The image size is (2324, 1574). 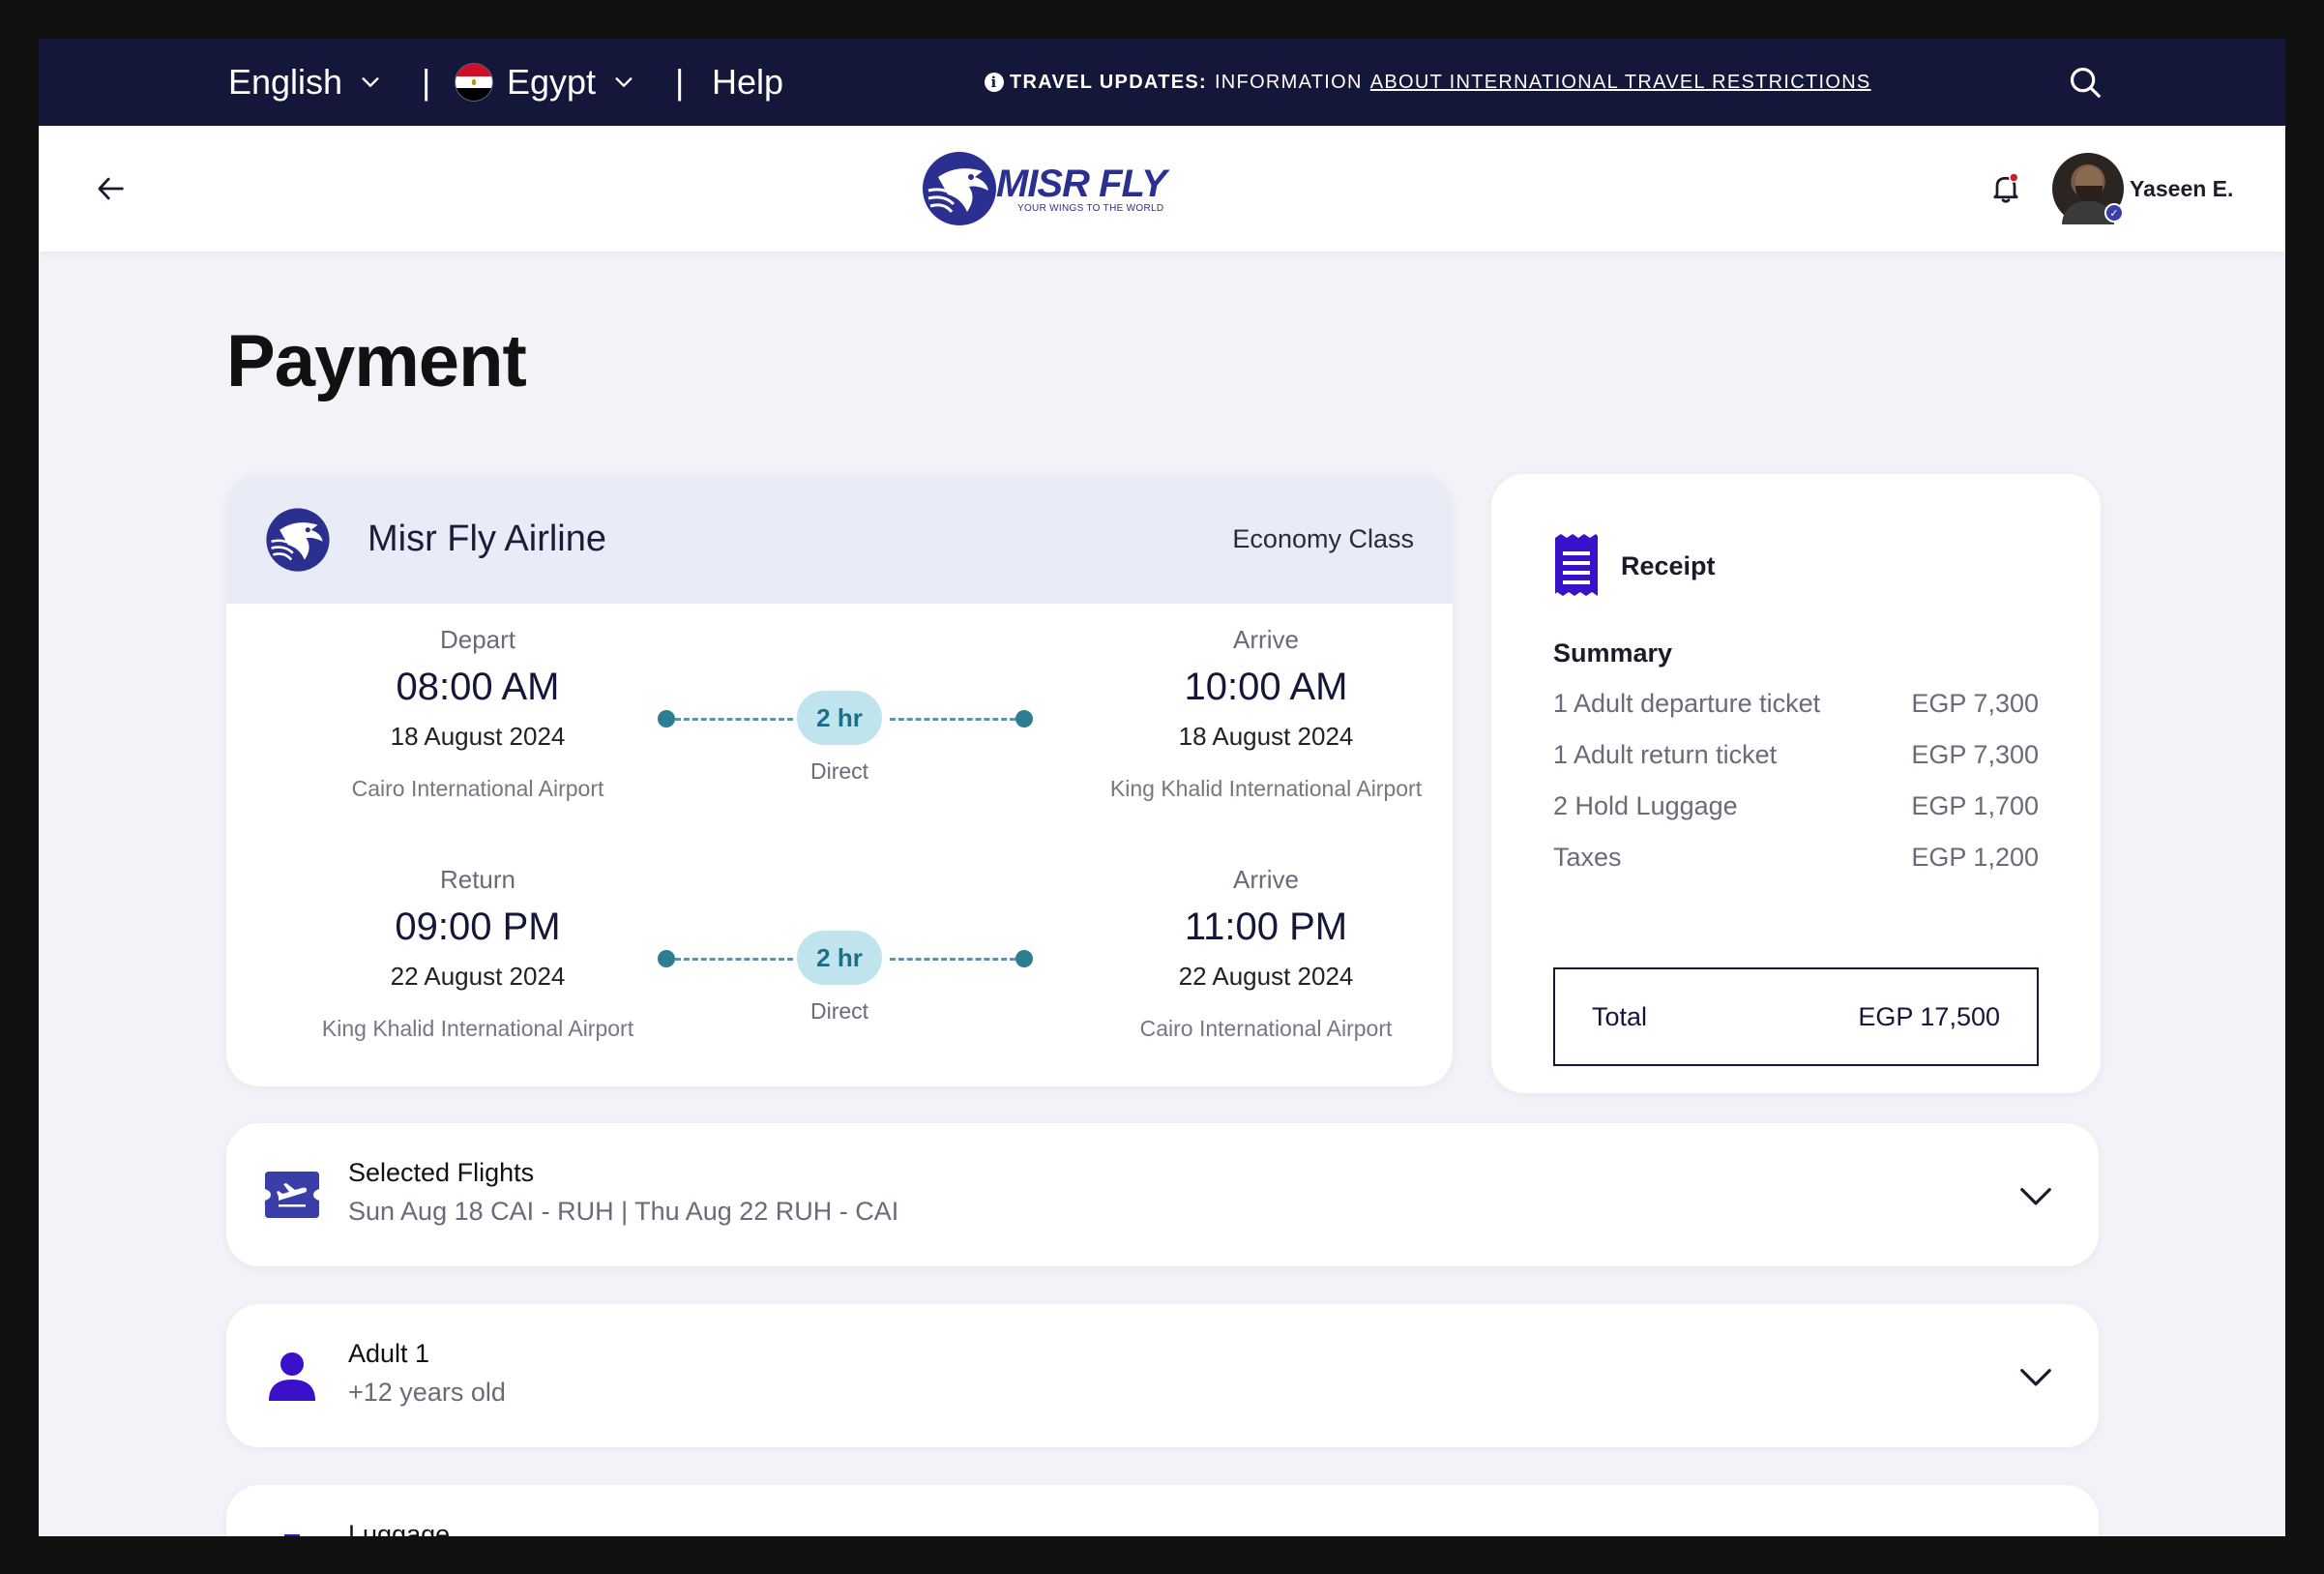 What do you see at coordinates (376, 361) in the screenshot?
I see `page-title: Payment` at bounding box center [376, 361].